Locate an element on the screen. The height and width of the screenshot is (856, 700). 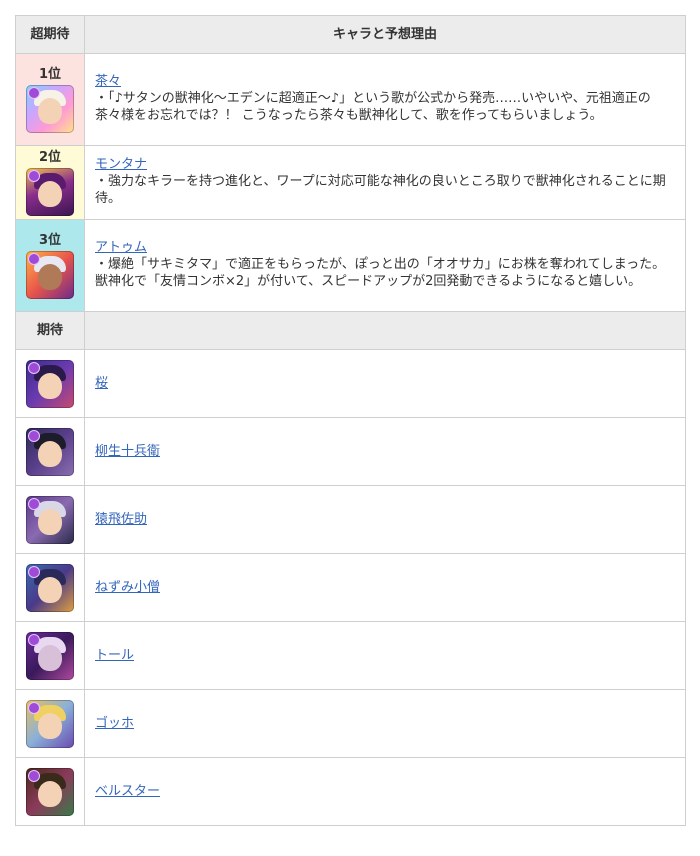
nezumi-kozo-icon is located at coordinates (50, 587).